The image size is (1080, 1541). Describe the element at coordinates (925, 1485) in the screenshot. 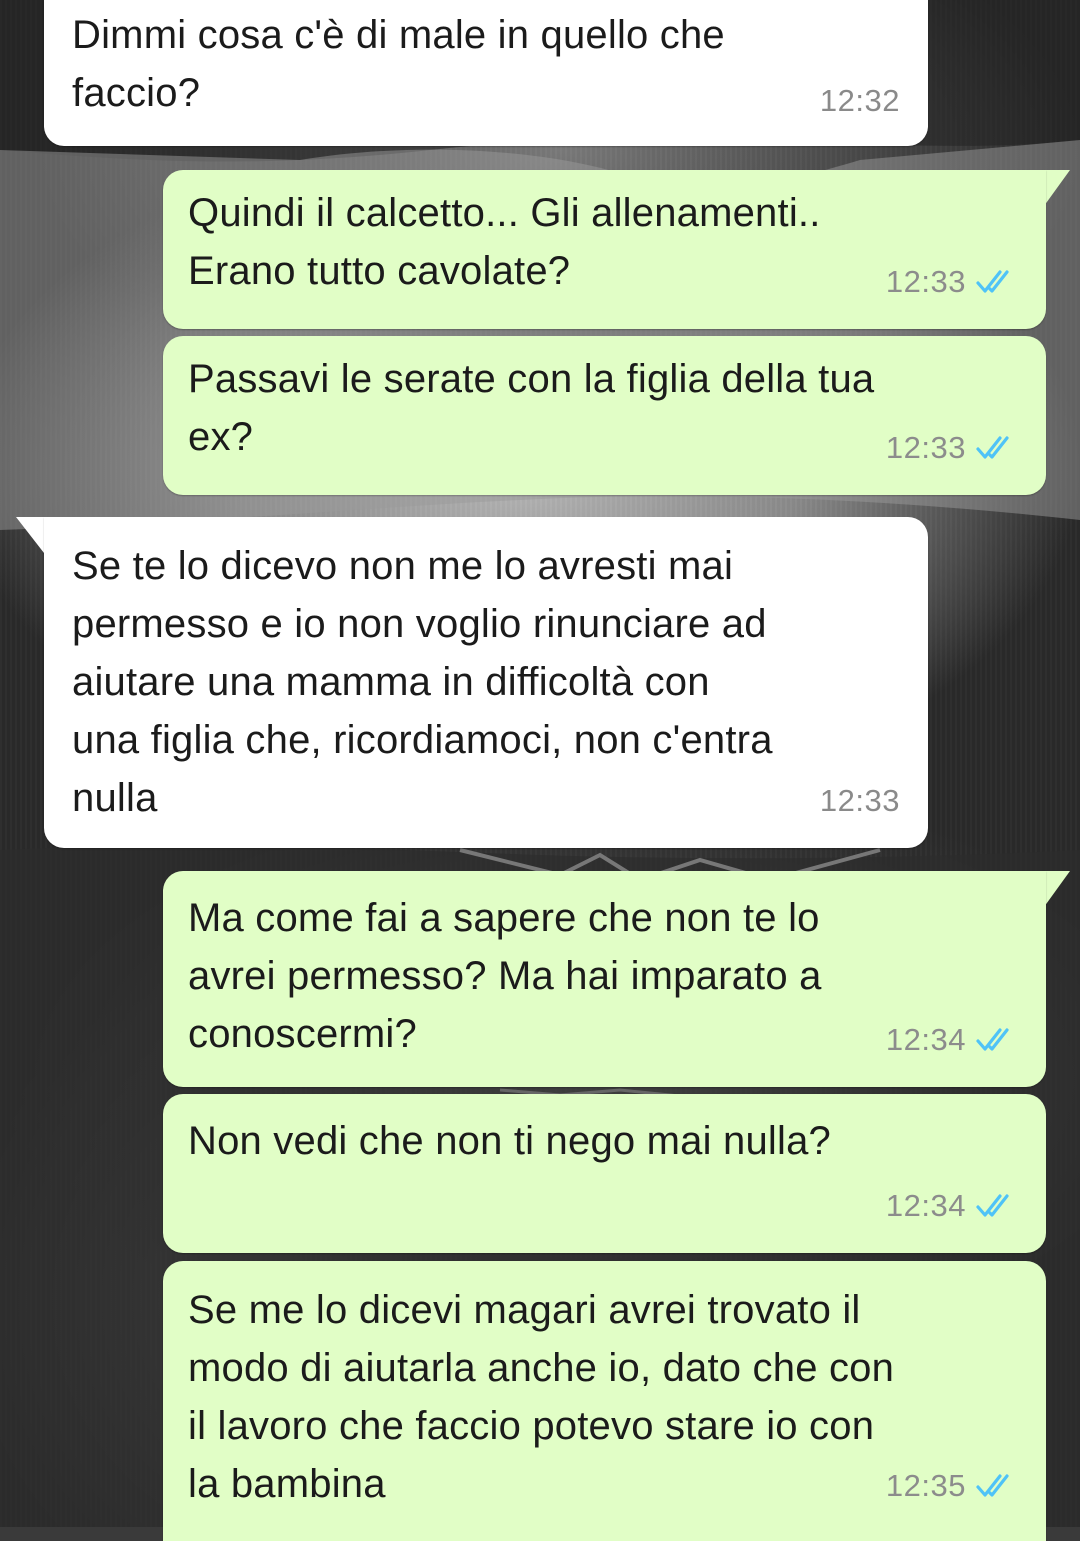

I see `message-time: 12:35` at that location.